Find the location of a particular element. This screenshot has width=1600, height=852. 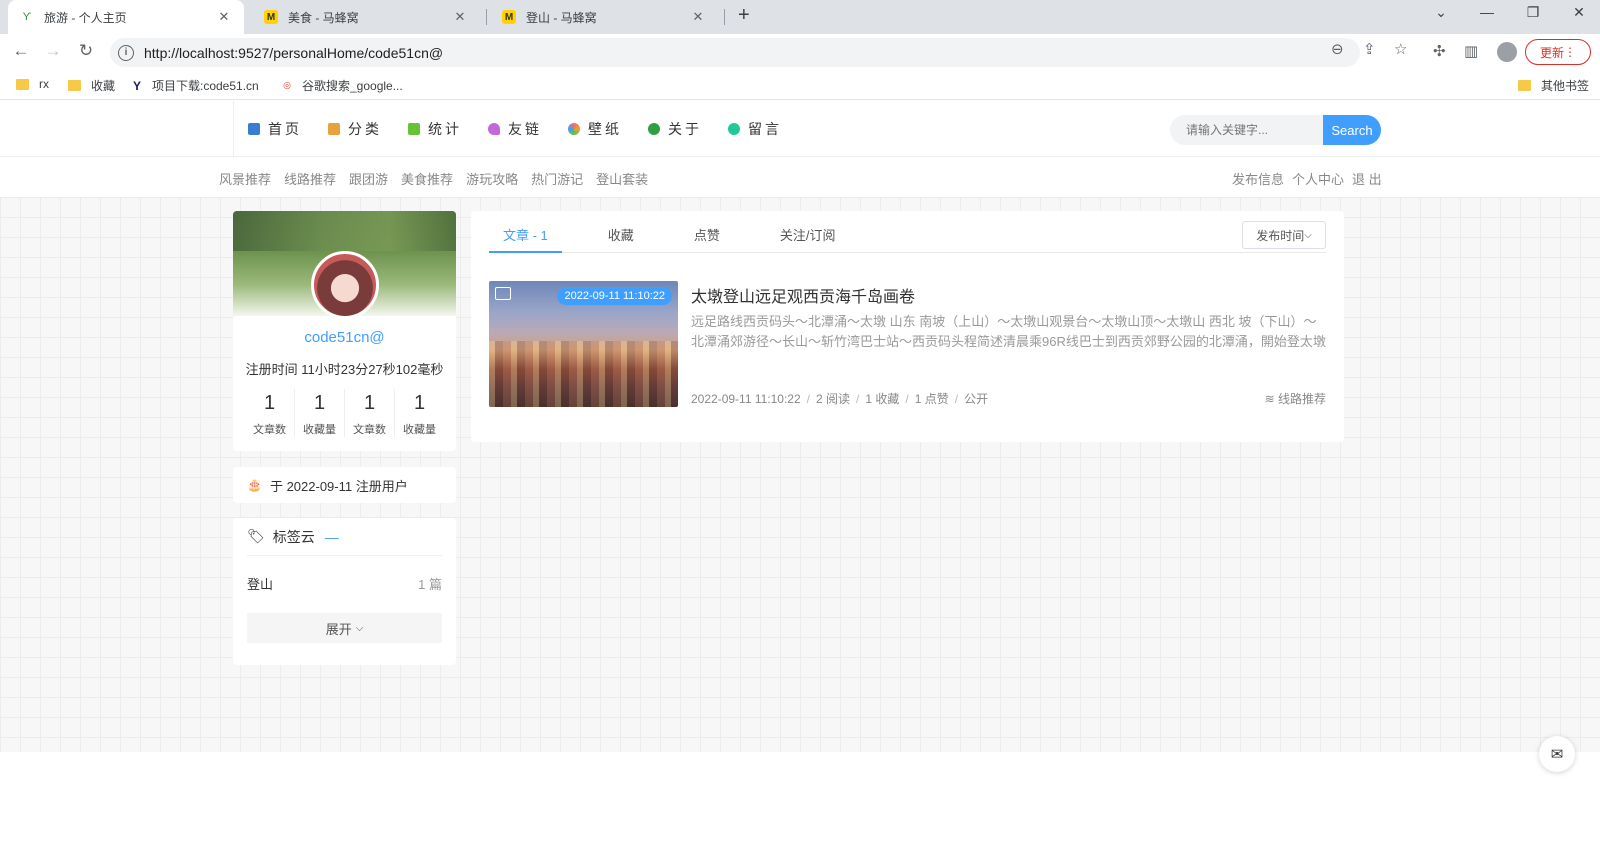

tab-follows: 关注/订阅 is located at coordinates (808, 232).